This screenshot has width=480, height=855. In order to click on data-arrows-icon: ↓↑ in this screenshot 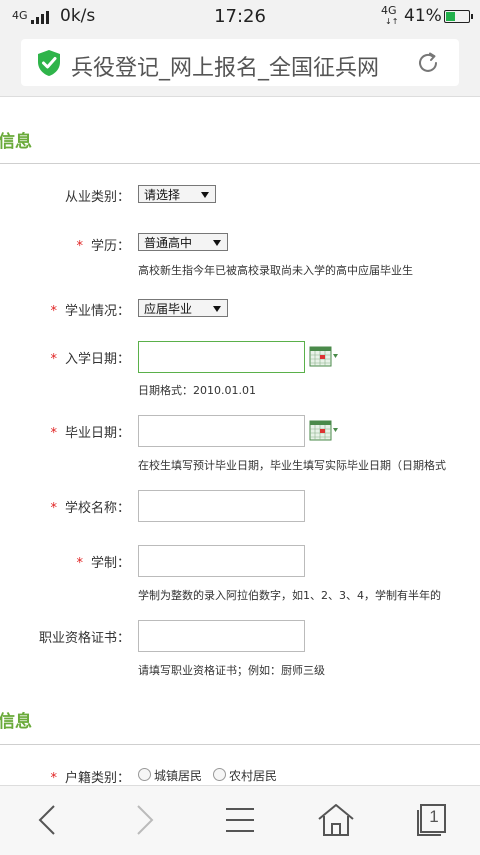, I will do `click(392, 21)`.